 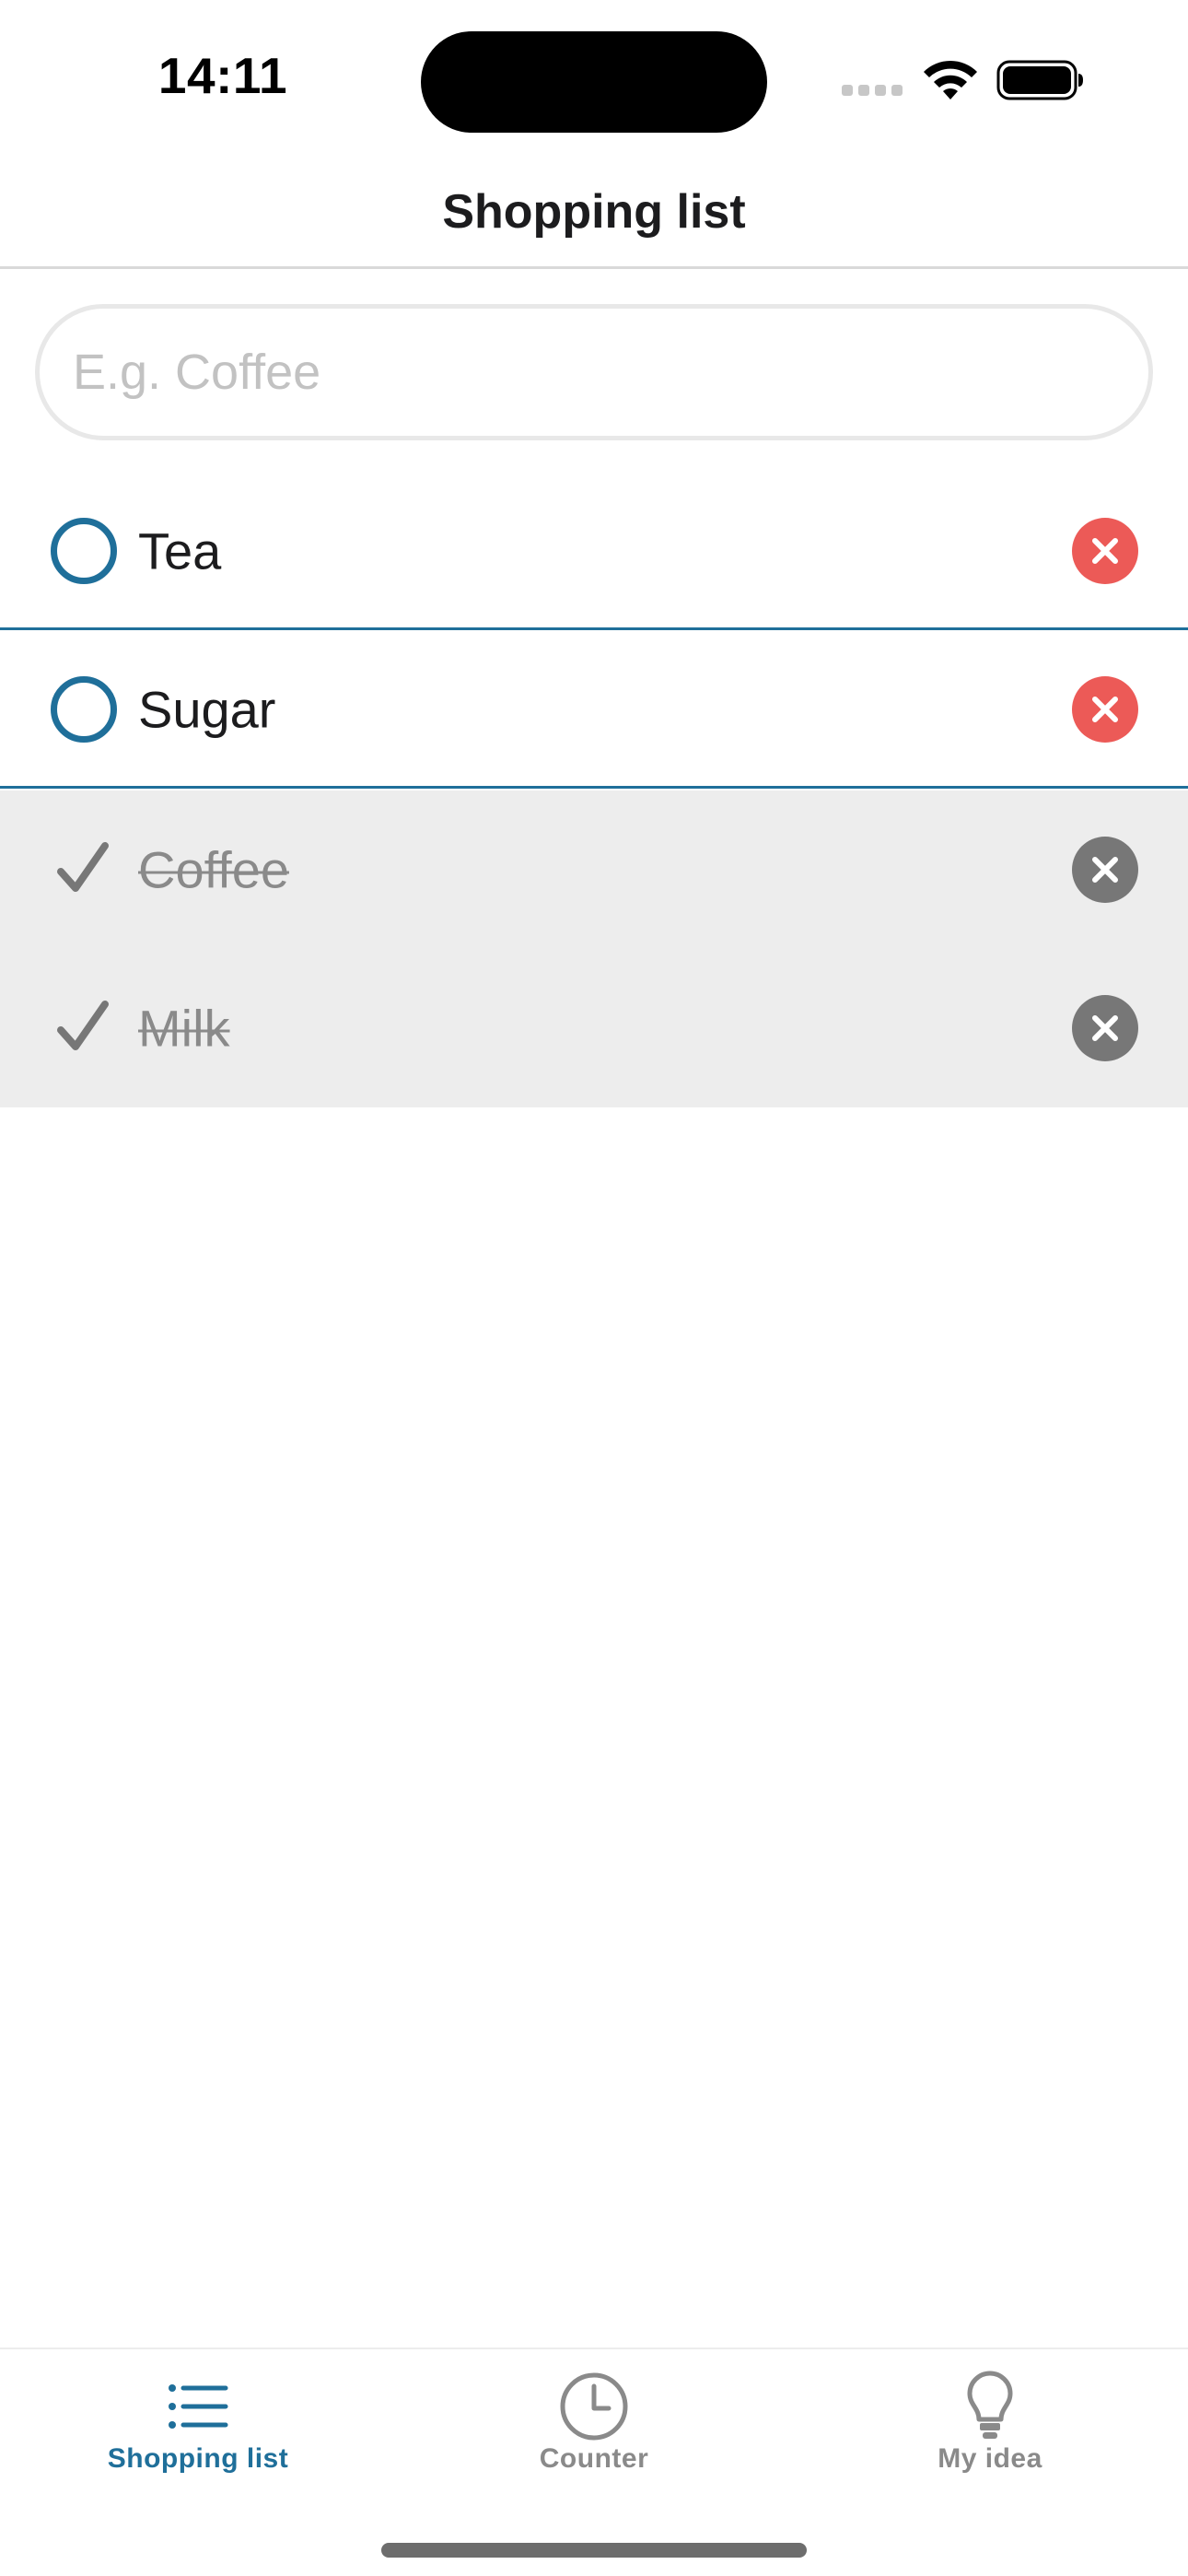 What do you see at coordinates (951, 80) in the screenshot?
I see `wifi-icon` at bounding box center [951, 80].